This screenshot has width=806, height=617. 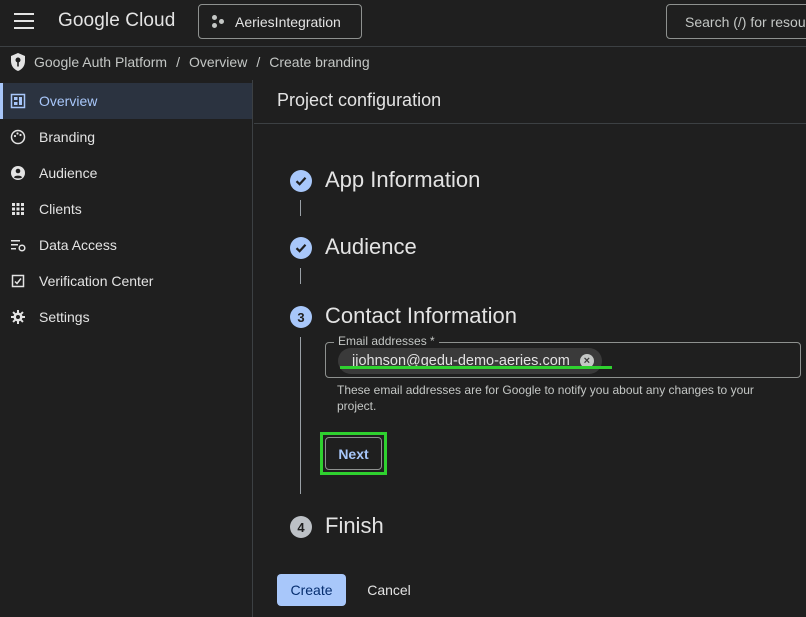 What do you see at coordinates (359, 100) in the screenshot?
I see `page-title: Project configuration` at bounding box center [359, 100].